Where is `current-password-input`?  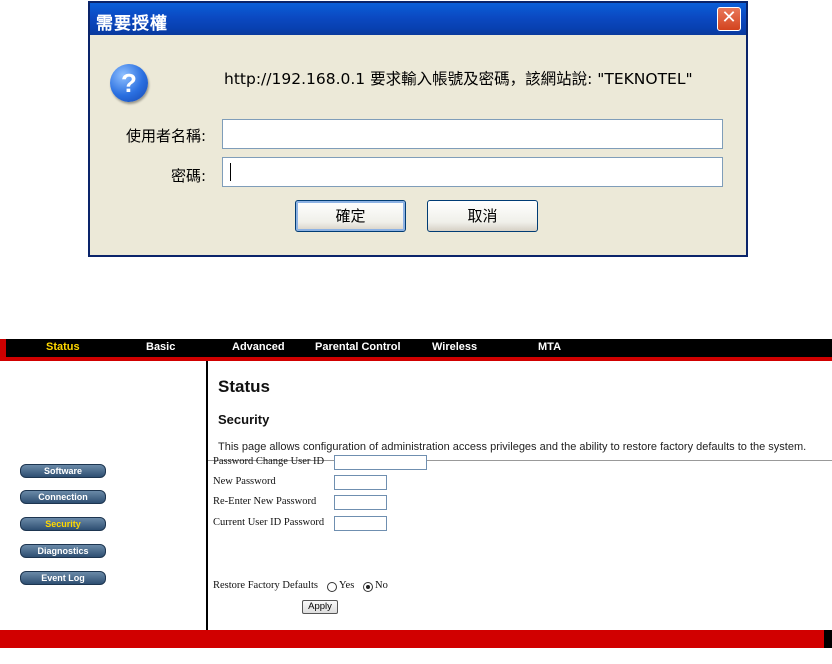 current-password-input is located at coordinates (360, 523).